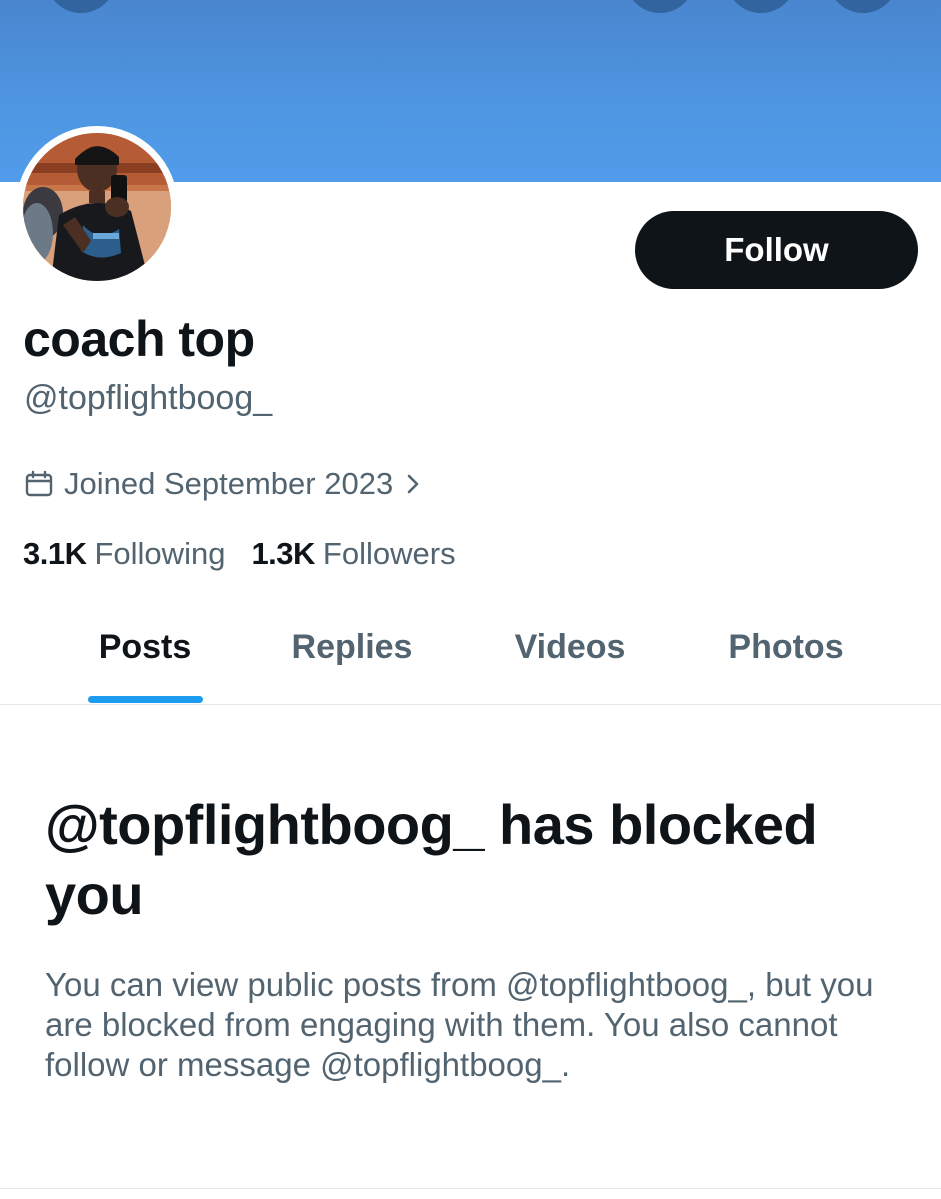 This screenshot has height=1199, width=941. I want to click on tab-replies: Replies, so click(352, 658).